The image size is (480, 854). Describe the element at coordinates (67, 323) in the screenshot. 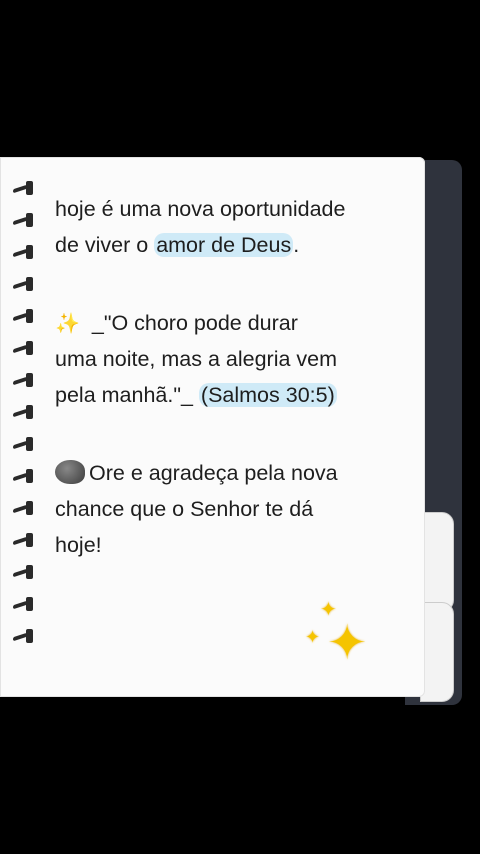

I see `sparkles-icon: ✨` at that location.